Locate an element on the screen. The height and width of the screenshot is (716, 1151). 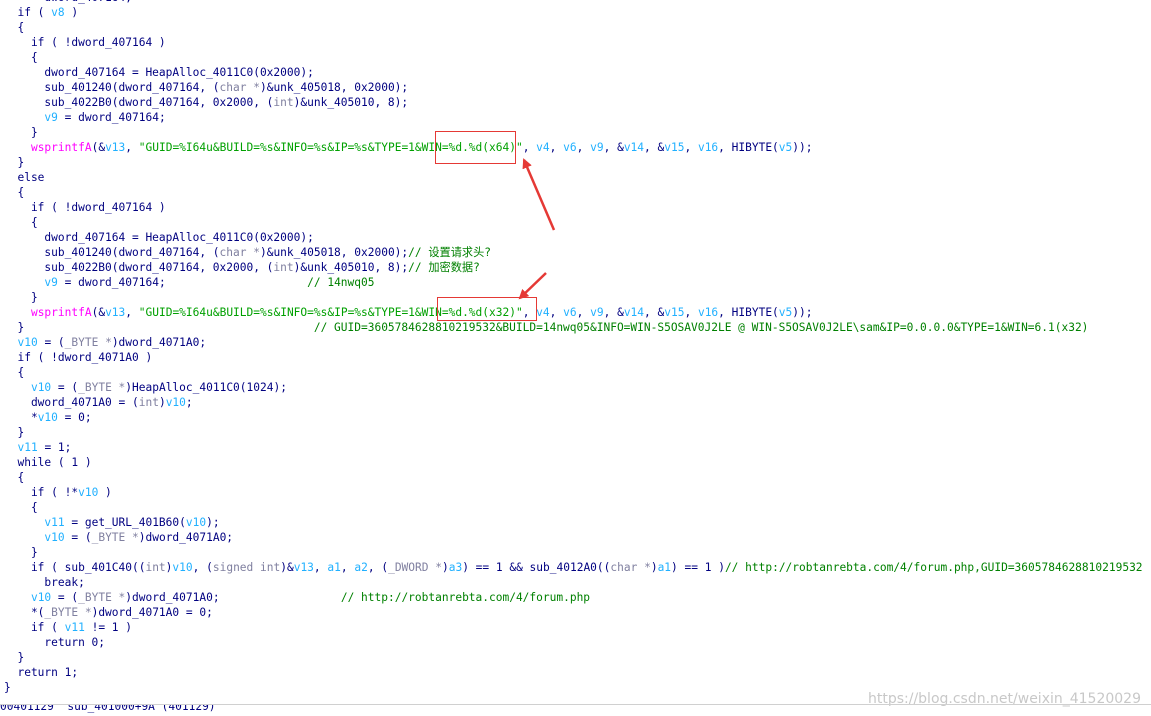
arrow-up is located at coordinates (539, 194).